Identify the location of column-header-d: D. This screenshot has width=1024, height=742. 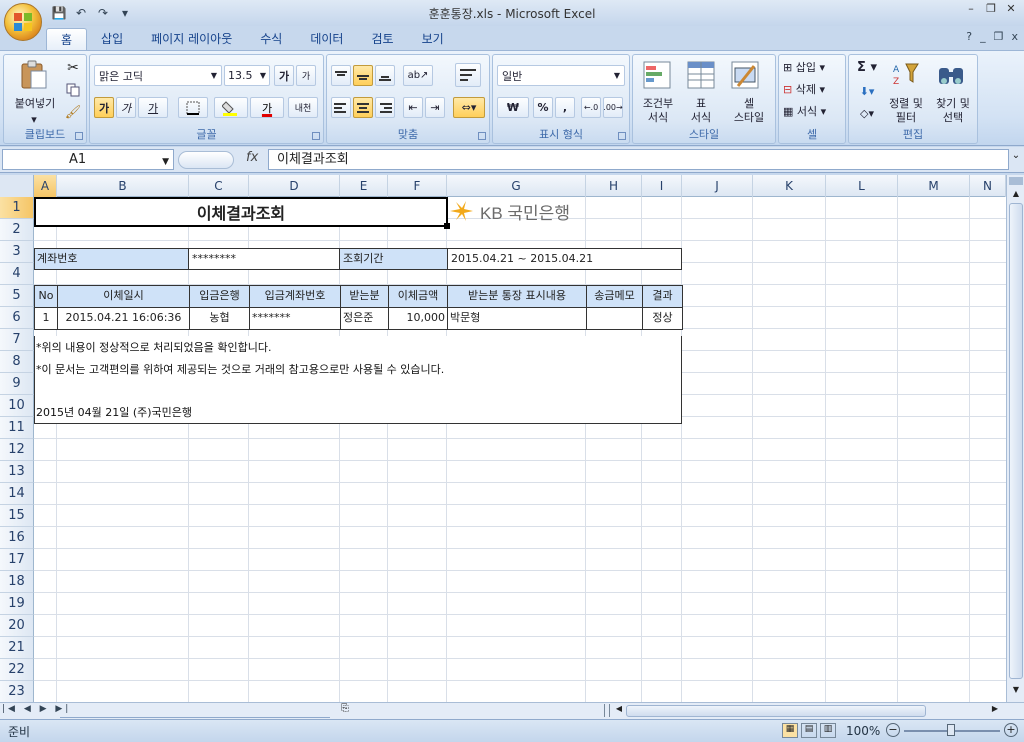
(294, 186).